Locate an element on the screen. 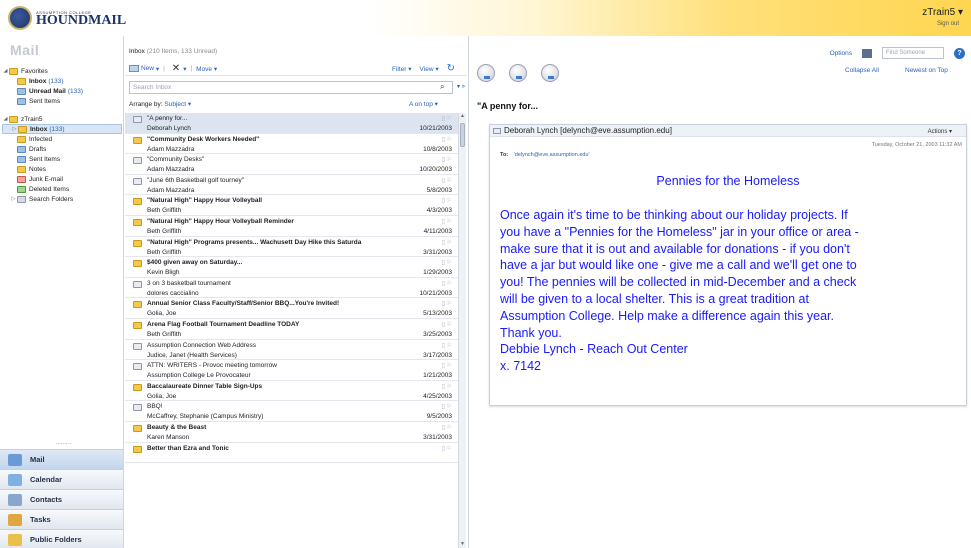  newest-on-top-link: Newest on Top is located at coordinates (926, 70).